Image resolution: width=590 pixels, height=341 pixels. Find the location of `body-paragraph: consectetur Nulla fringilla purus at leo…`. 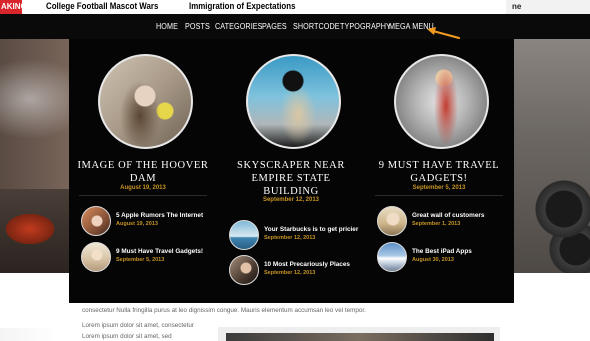

body-paragraph: consectetur Nulla fringilla purus at leo… is located at coordinates (224, 310).